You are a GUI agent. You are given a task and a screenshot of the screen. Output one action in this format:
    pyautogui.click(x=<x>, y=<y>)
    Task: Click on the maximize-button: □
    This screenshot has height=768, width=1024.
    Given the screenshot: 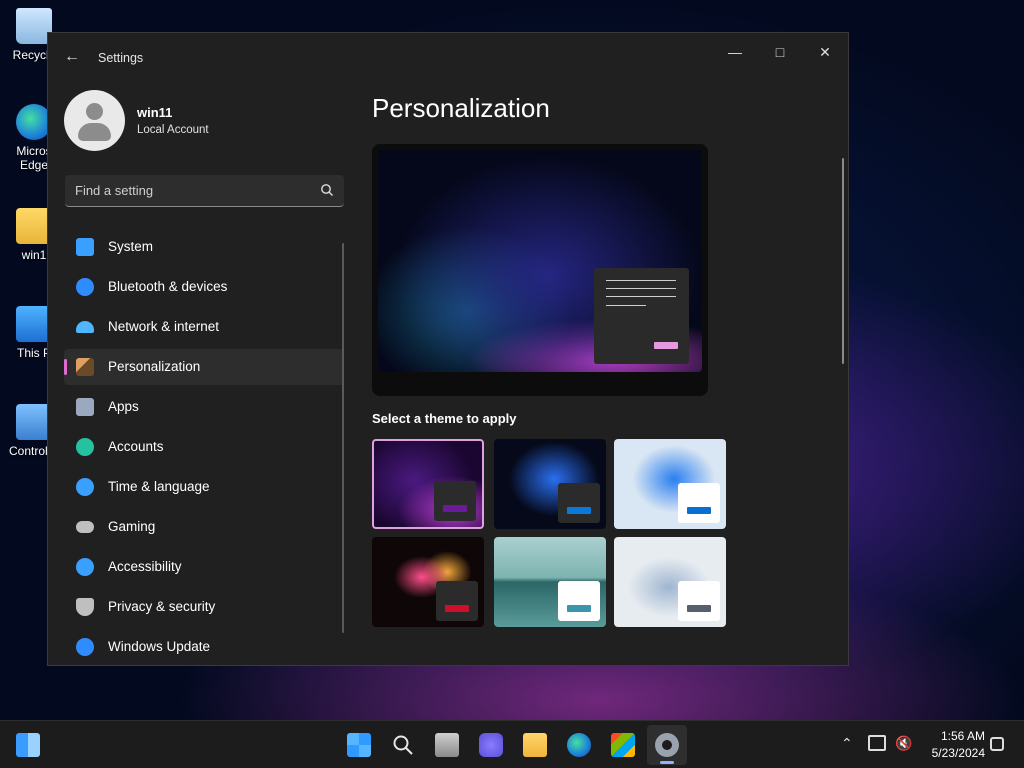 What is the action you would take?
    pyautogui.click(x=780, y=52)
    